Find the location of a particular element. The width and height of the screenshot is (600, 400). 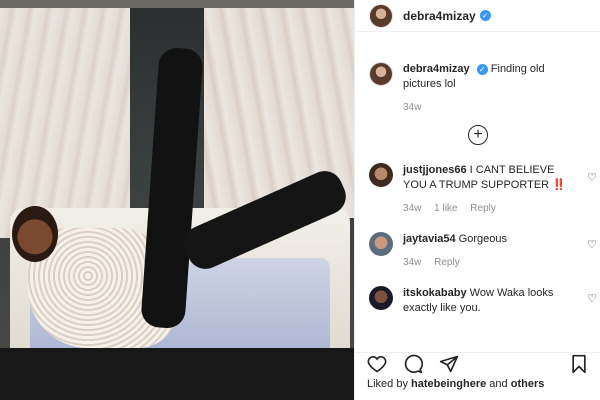

comment-text: Gorgeous is located at coordinates (482, 239).